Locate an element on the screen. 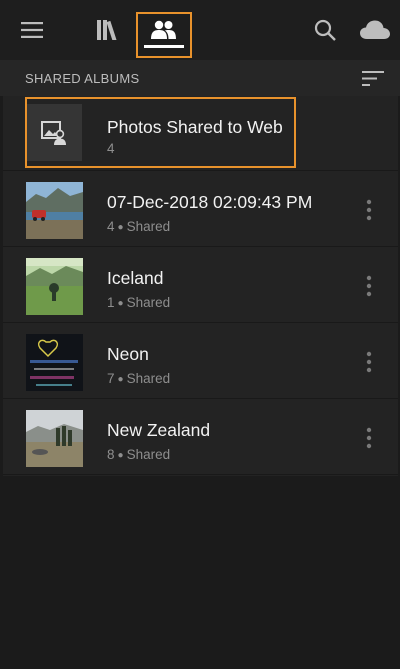 This screenshot has height=669, width=400. album-count-value: 7 is located at coordinates (111, 378).